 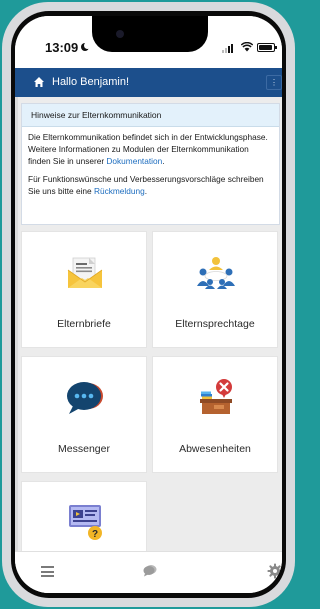 I want to click on tile-label-messenger: Messenger, so click(x=84, y=449).